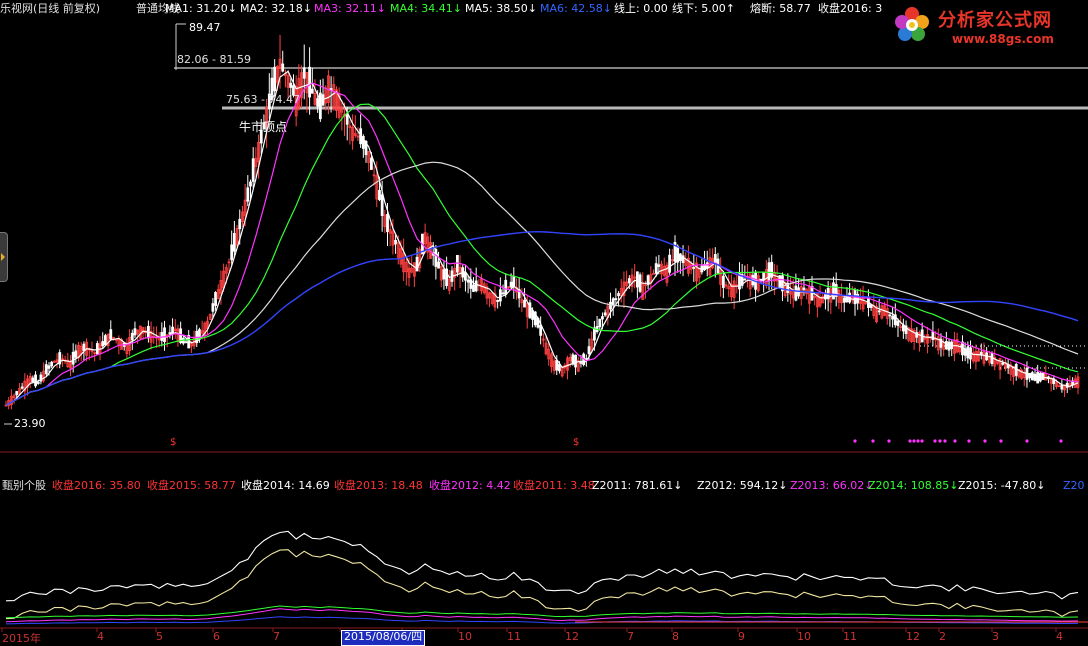 Image resolution: width=1088 pixels, height=646 pixels. Describe the element at coordinates (276, 636) in the screenshot. I see `x-axis-tick-label: 7` at that location.